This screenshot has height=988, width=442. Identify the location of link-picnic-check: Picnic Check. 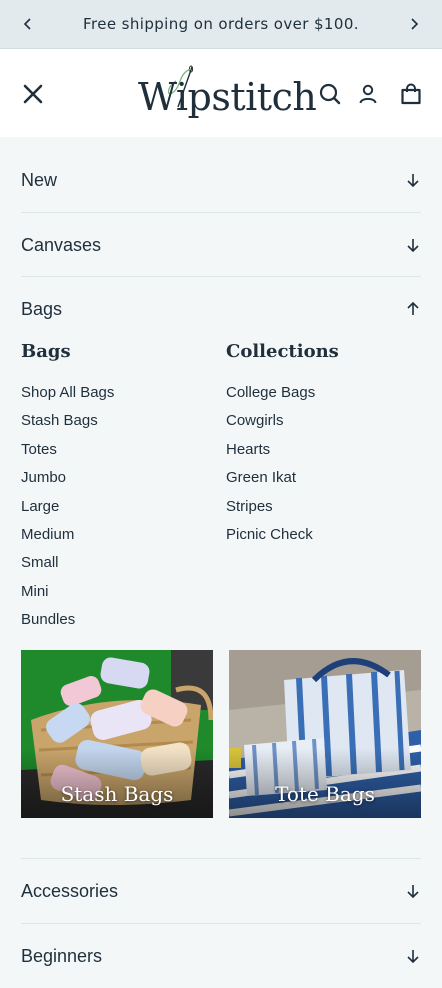
(269, 534).